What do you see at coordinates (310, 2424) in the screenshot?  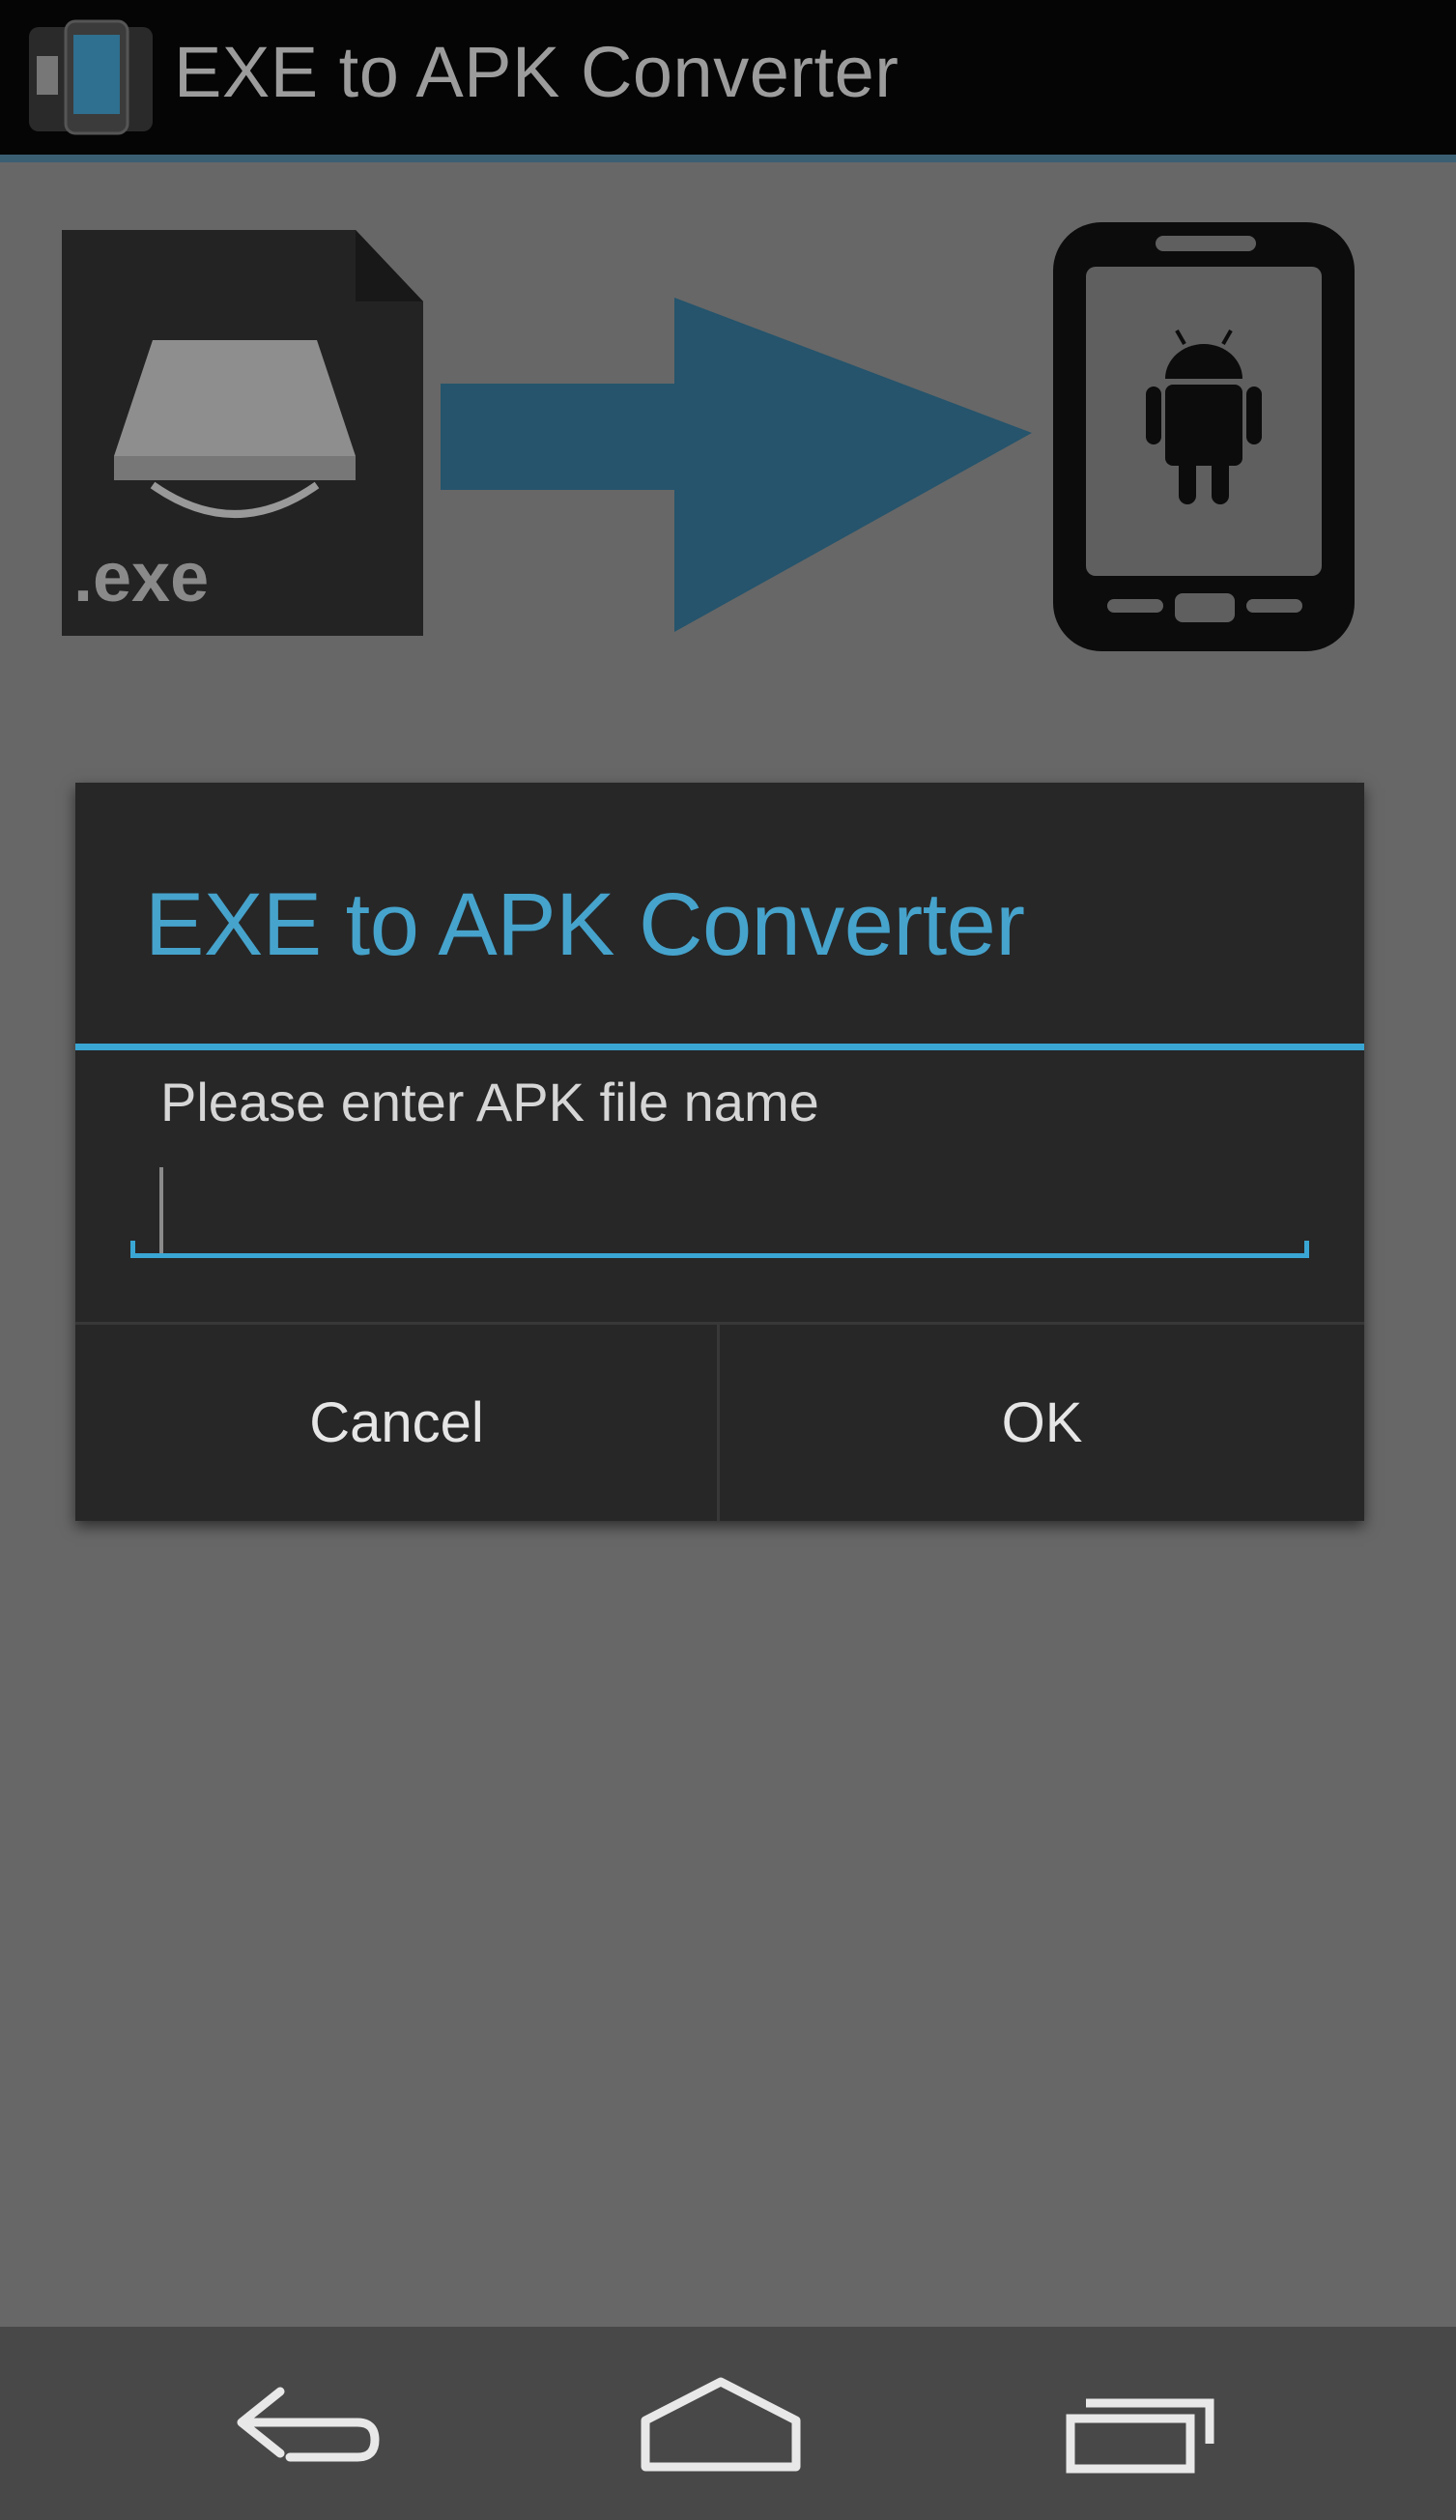 I see `back-icon` at bounding box center [310, 2424].